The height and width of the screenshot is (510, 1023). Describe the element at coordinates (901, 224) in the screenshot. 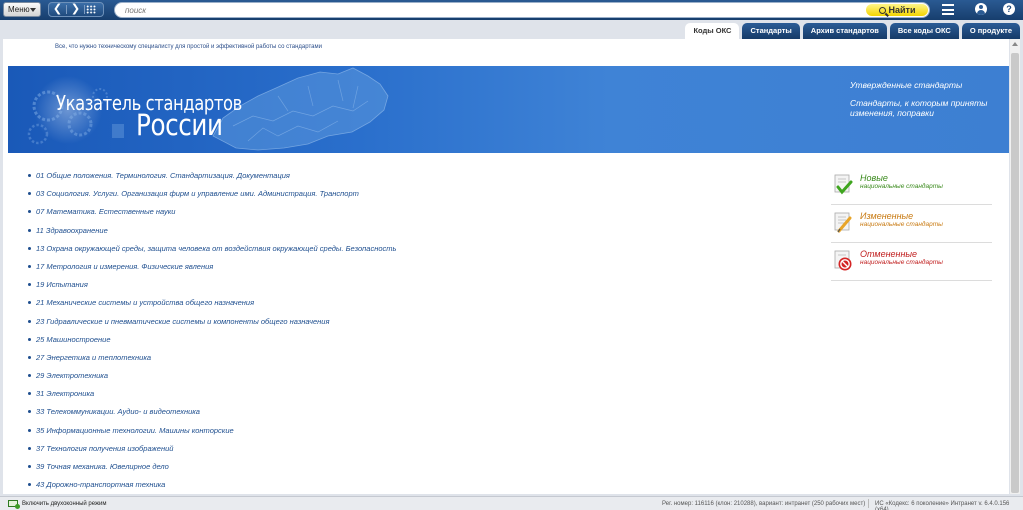

I see `changed-standards-subtitle: национальные стандарты` at that location.